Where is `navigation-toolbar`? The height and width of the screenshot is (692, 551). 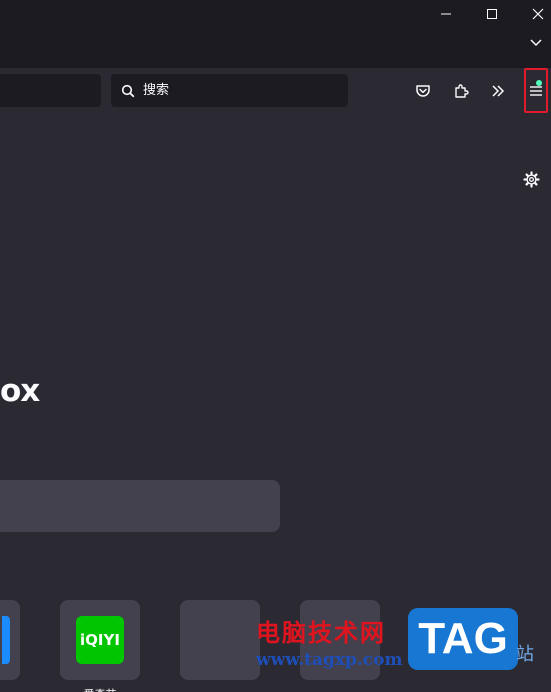
navigation-toolbar is located at coordinates (275, 91).